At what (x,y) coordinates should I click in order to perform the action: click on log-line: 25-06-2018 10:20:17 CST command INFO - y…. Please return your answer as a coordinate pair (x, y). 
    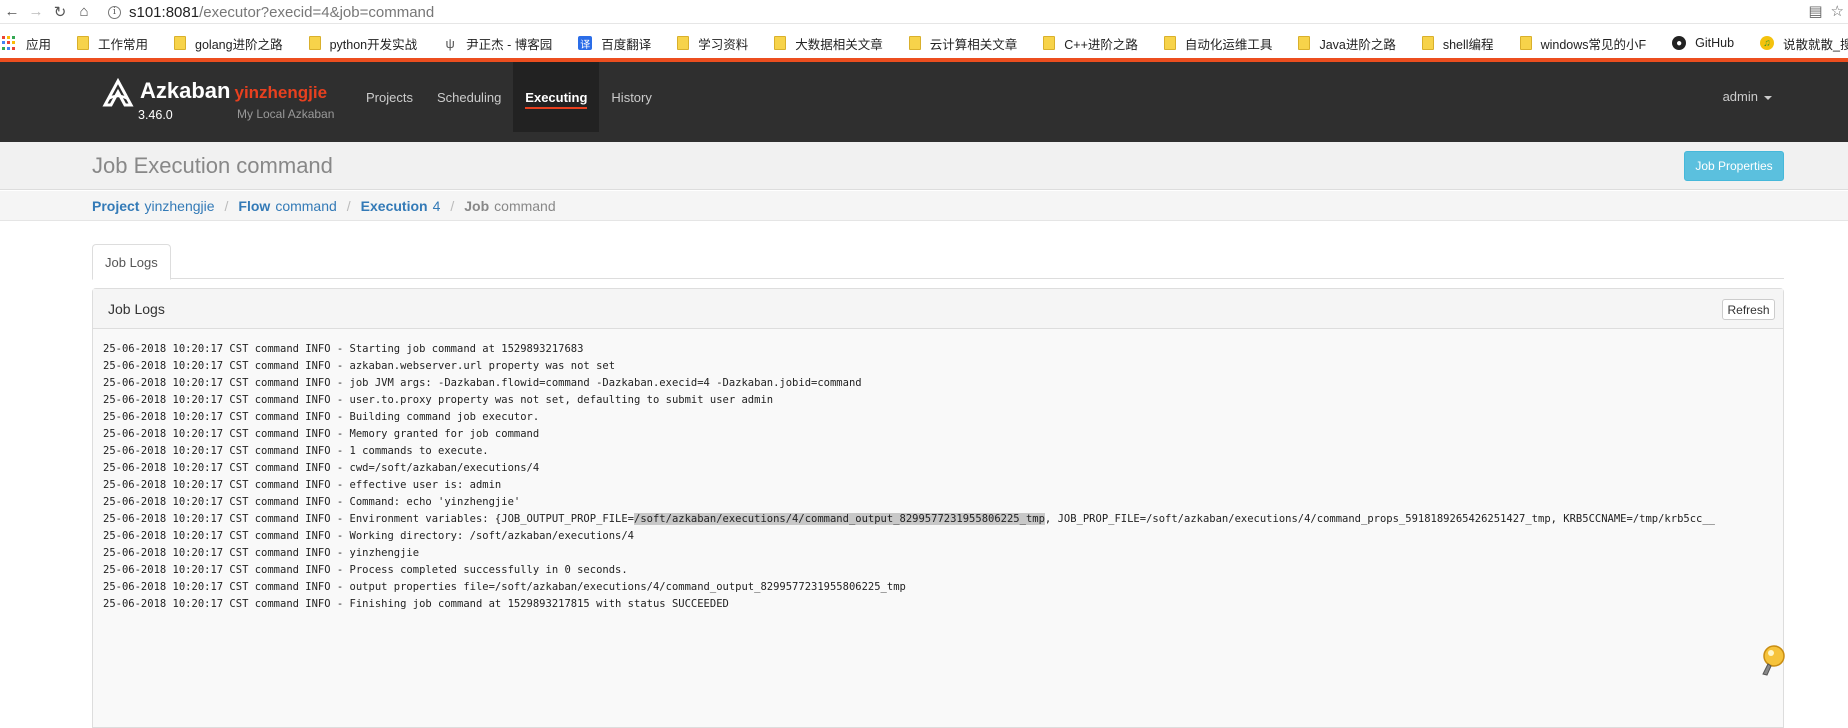
    Looking at the image, I should click on (261, 553).